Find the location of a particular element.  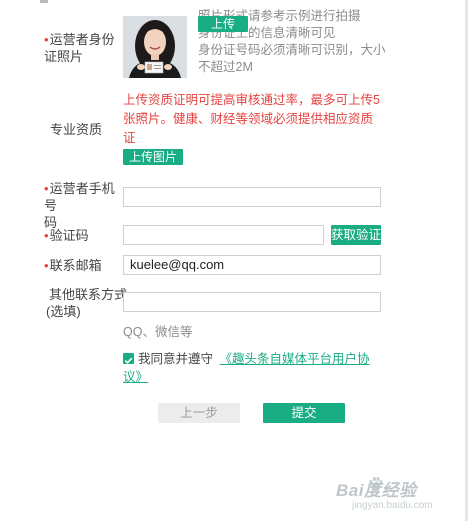

qualification-upload-button: 上传图片 is located at coordinates (153, 157).